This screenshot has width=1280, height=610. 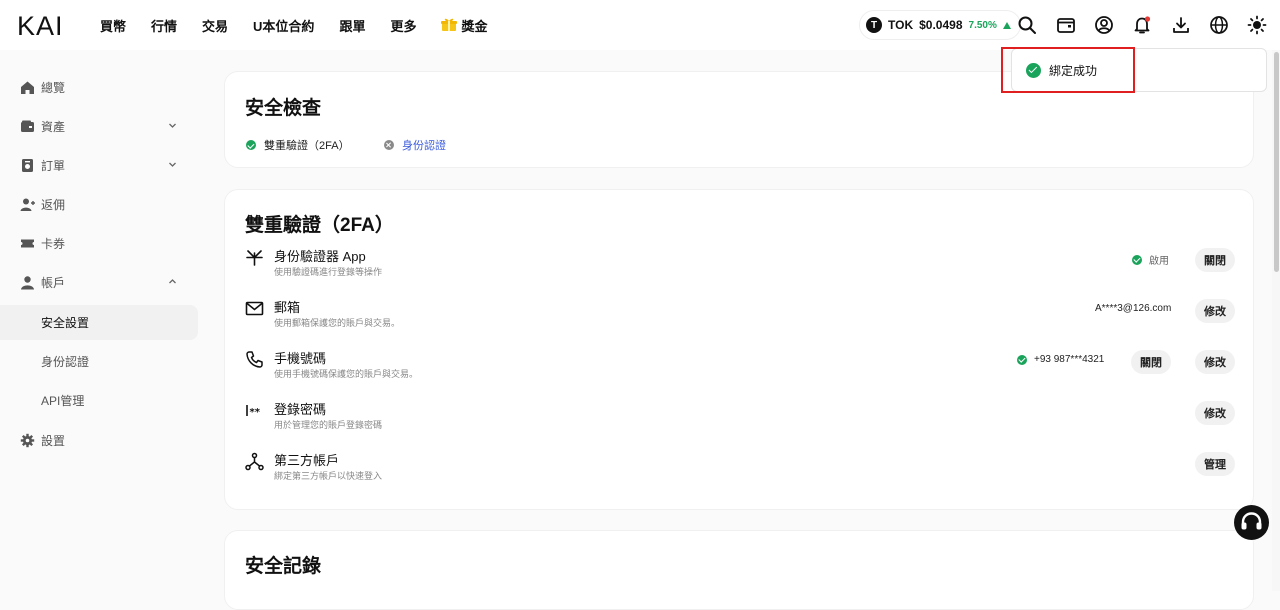 What do you see at coordinates (740, 472) in the screenshot?
I see `third-party-account-row: 第三方帳戶 綁定第三方帳戶以快速登入 管理` at bounding box center [740, 472].